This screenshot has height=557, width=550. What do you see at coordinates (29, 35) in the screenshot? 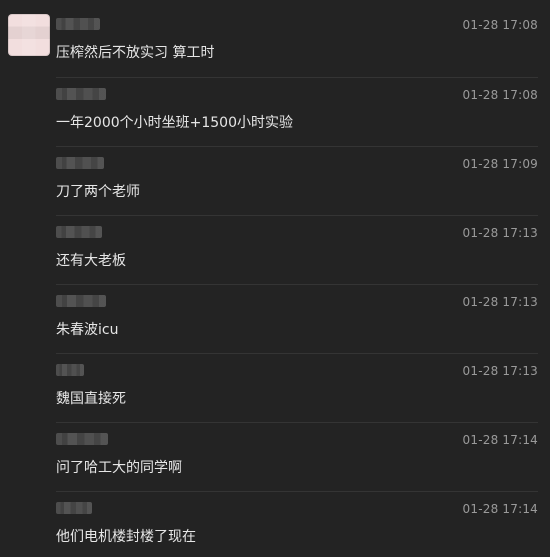
I see `avatar` at bounding box center [29, 35].